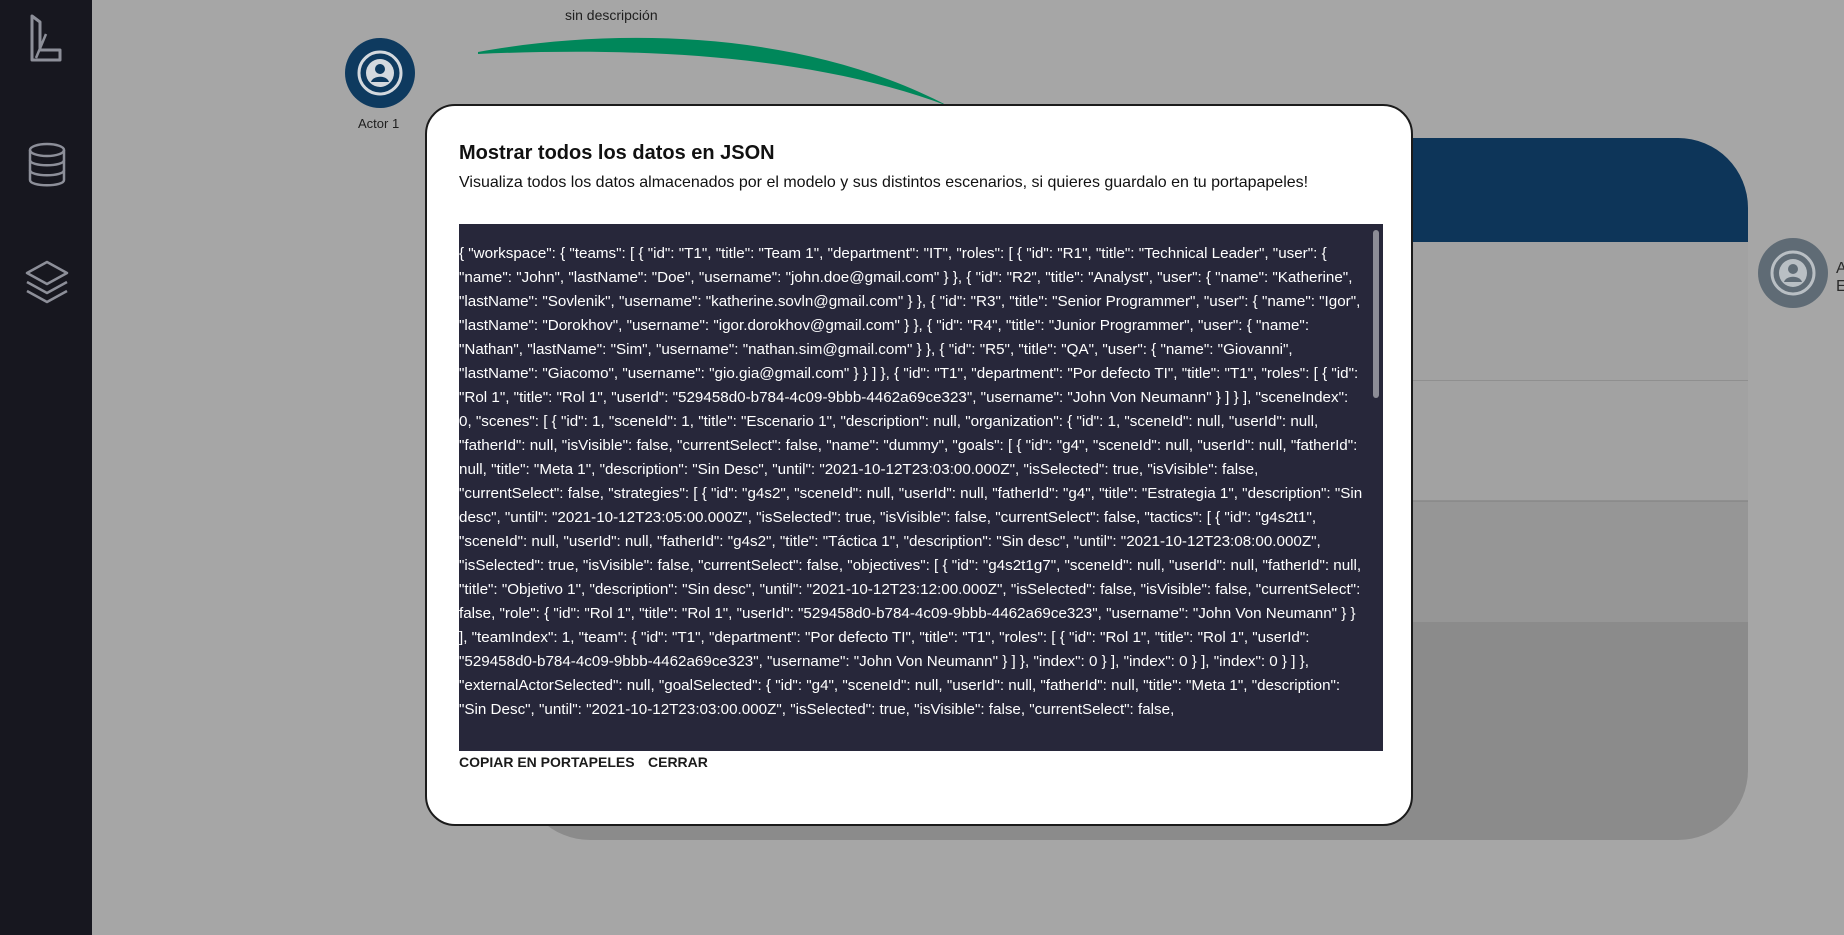 This screenshot has height=935, width=1844. What do you see at coordinates (1840, 286) in the screenshot?
I see `external-actor-label-line2: E` at bounding box center [1840, 286].